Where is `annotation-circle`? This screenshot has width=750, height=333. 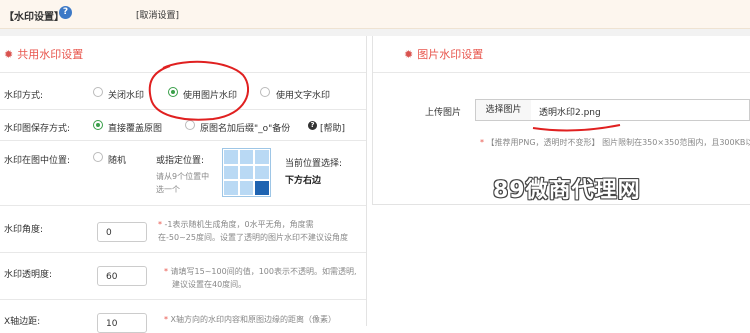 annotation-circle is located at coordinates (198, 90).